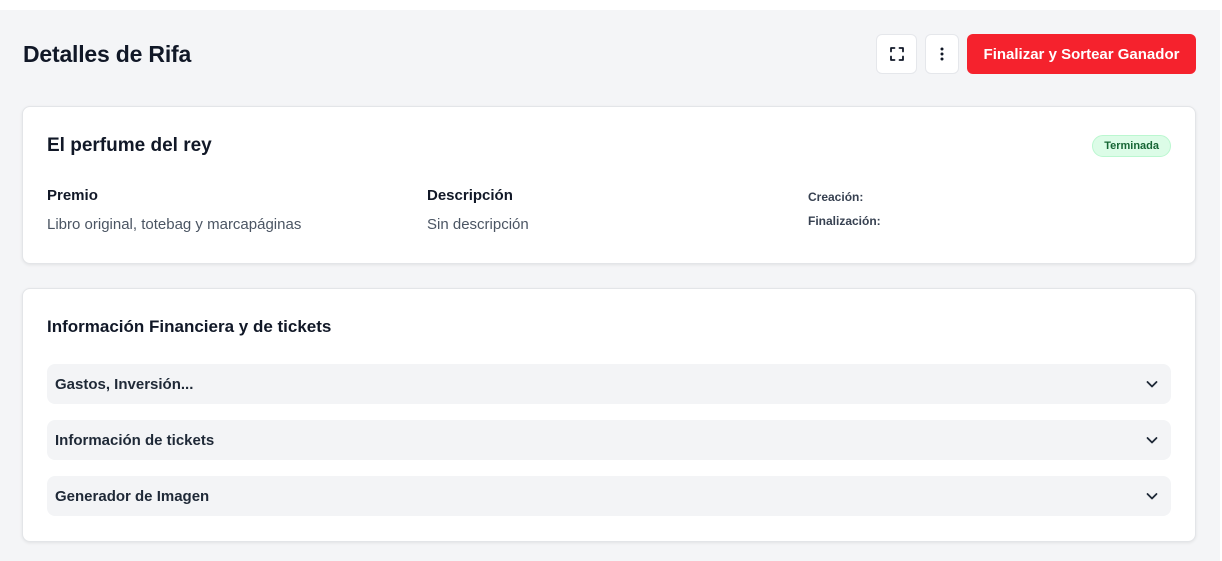 This screenshot has height=561, width=1222. Describe the element at coordinates (609, 496) in the screenshot. I see `accordion-image-generator: Generador de Imagen` at that location.